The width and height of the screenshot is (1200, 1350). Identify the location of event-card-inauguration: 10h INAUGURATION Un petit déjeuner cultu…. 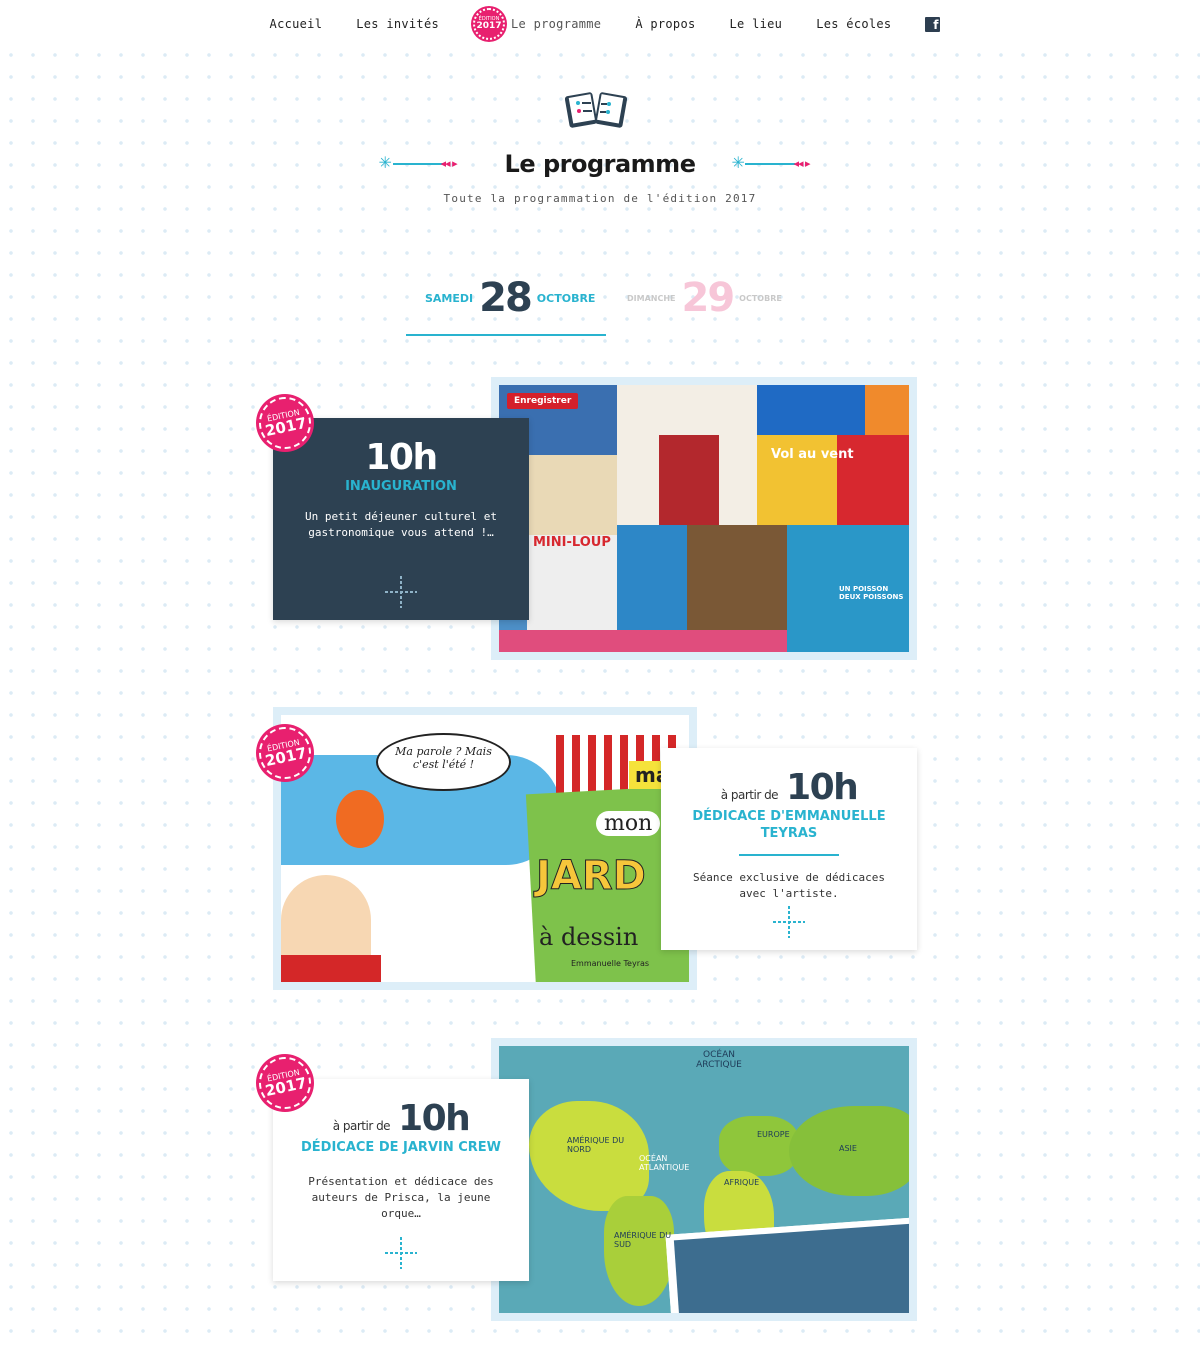
(401, 519).